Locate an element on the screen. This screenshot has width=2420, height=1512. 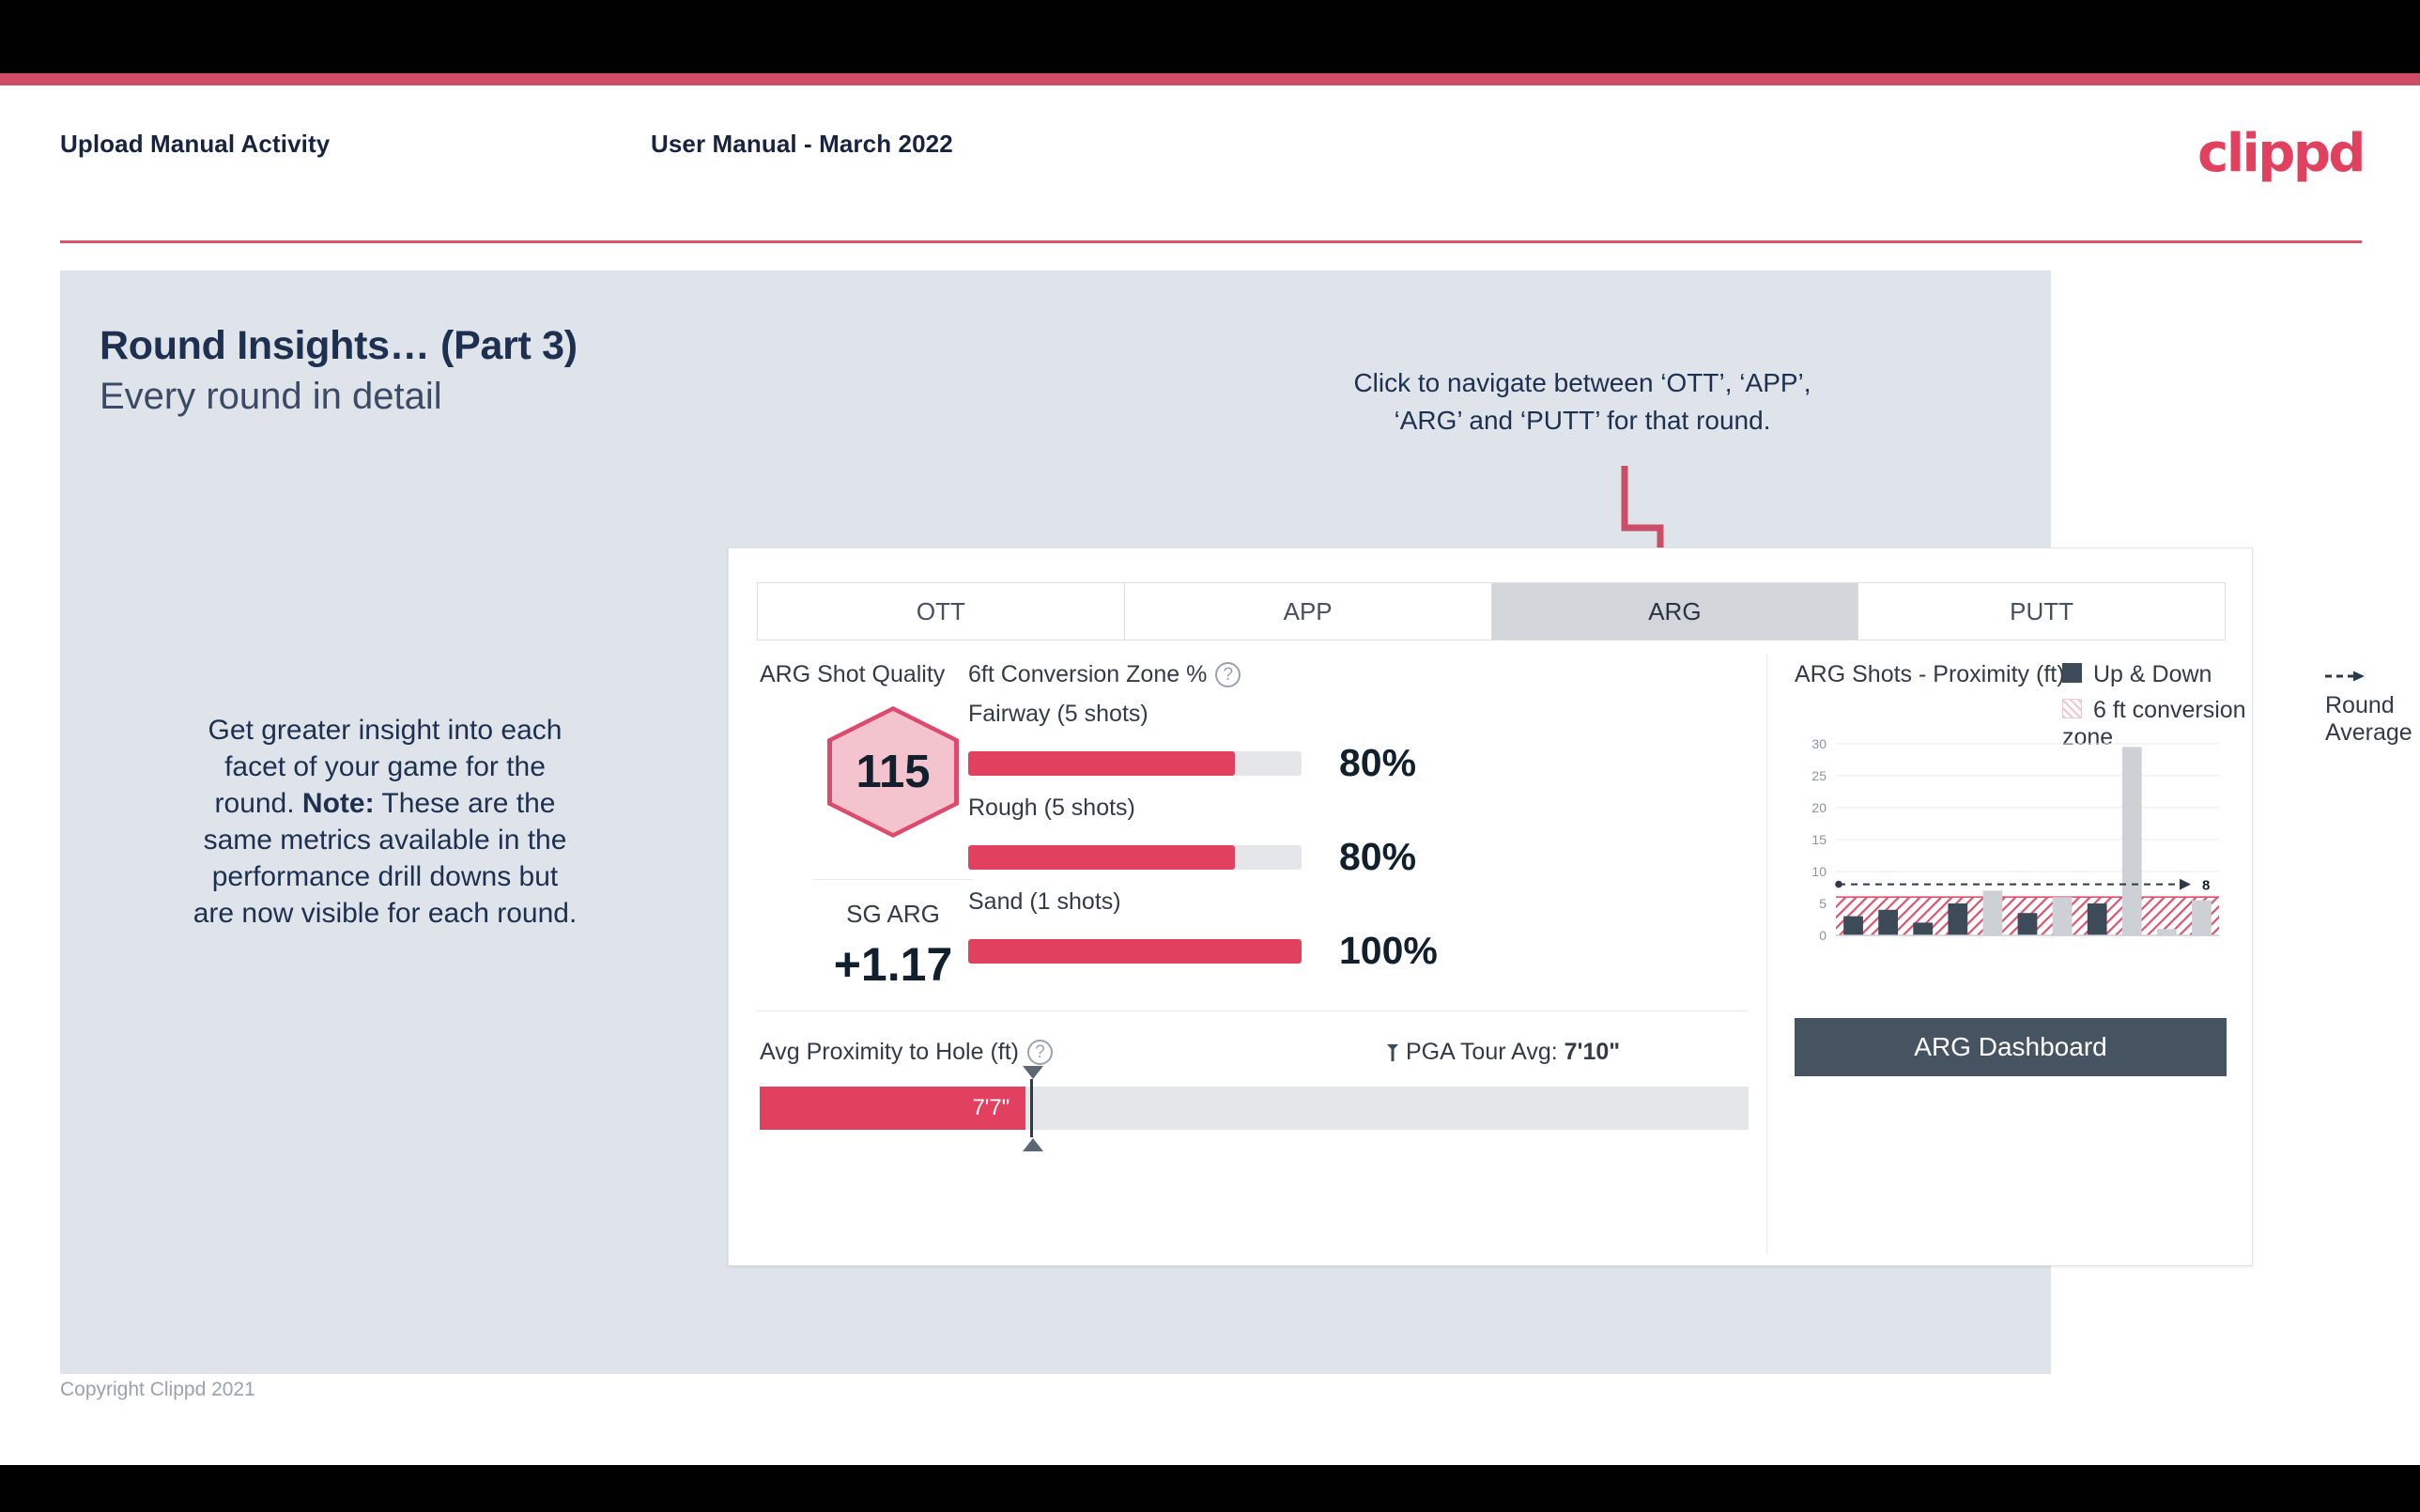
avg-proximity-label-text: Avg Proximity to Hole (ft) is located at coordinates (890, 1052).